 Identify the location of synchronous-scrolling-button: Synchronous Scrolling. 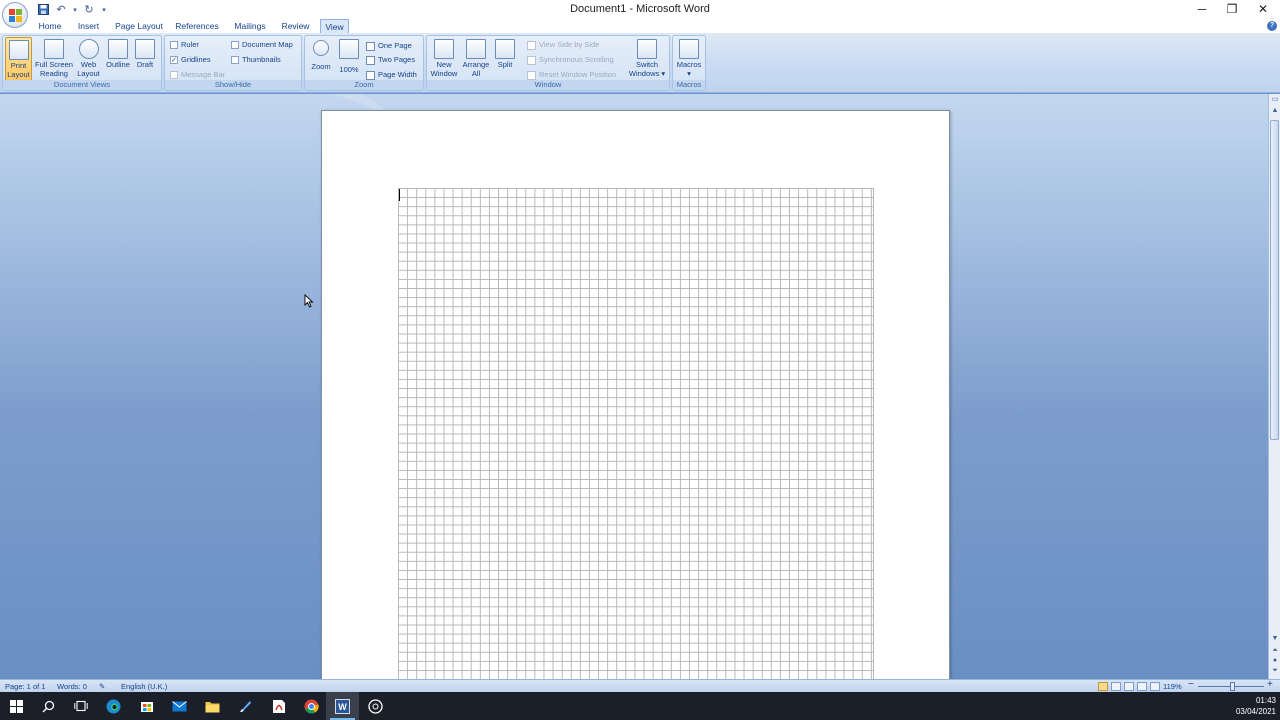
(570, 60).